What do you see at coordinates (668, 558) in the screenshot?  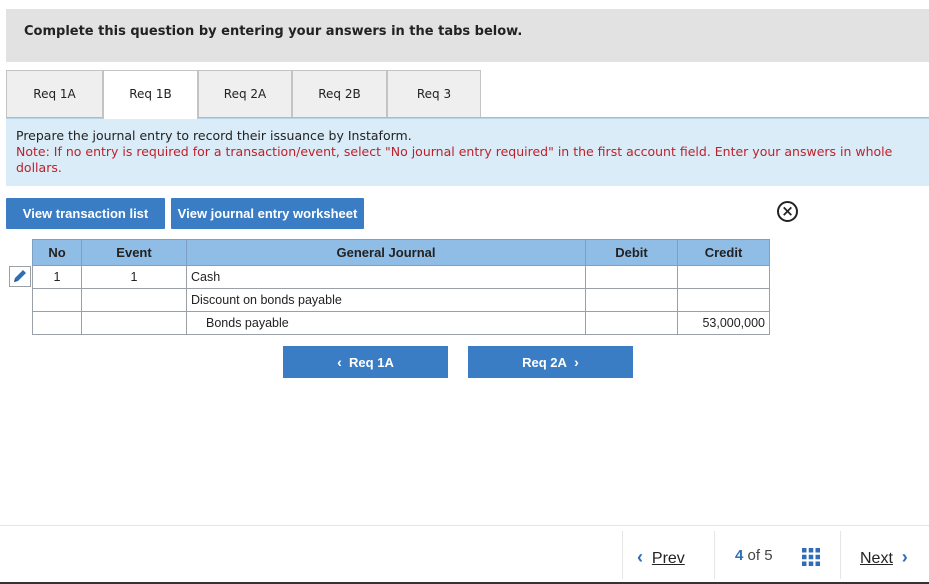 I see `prev-label: Prev` at bounding box center [668, 558].